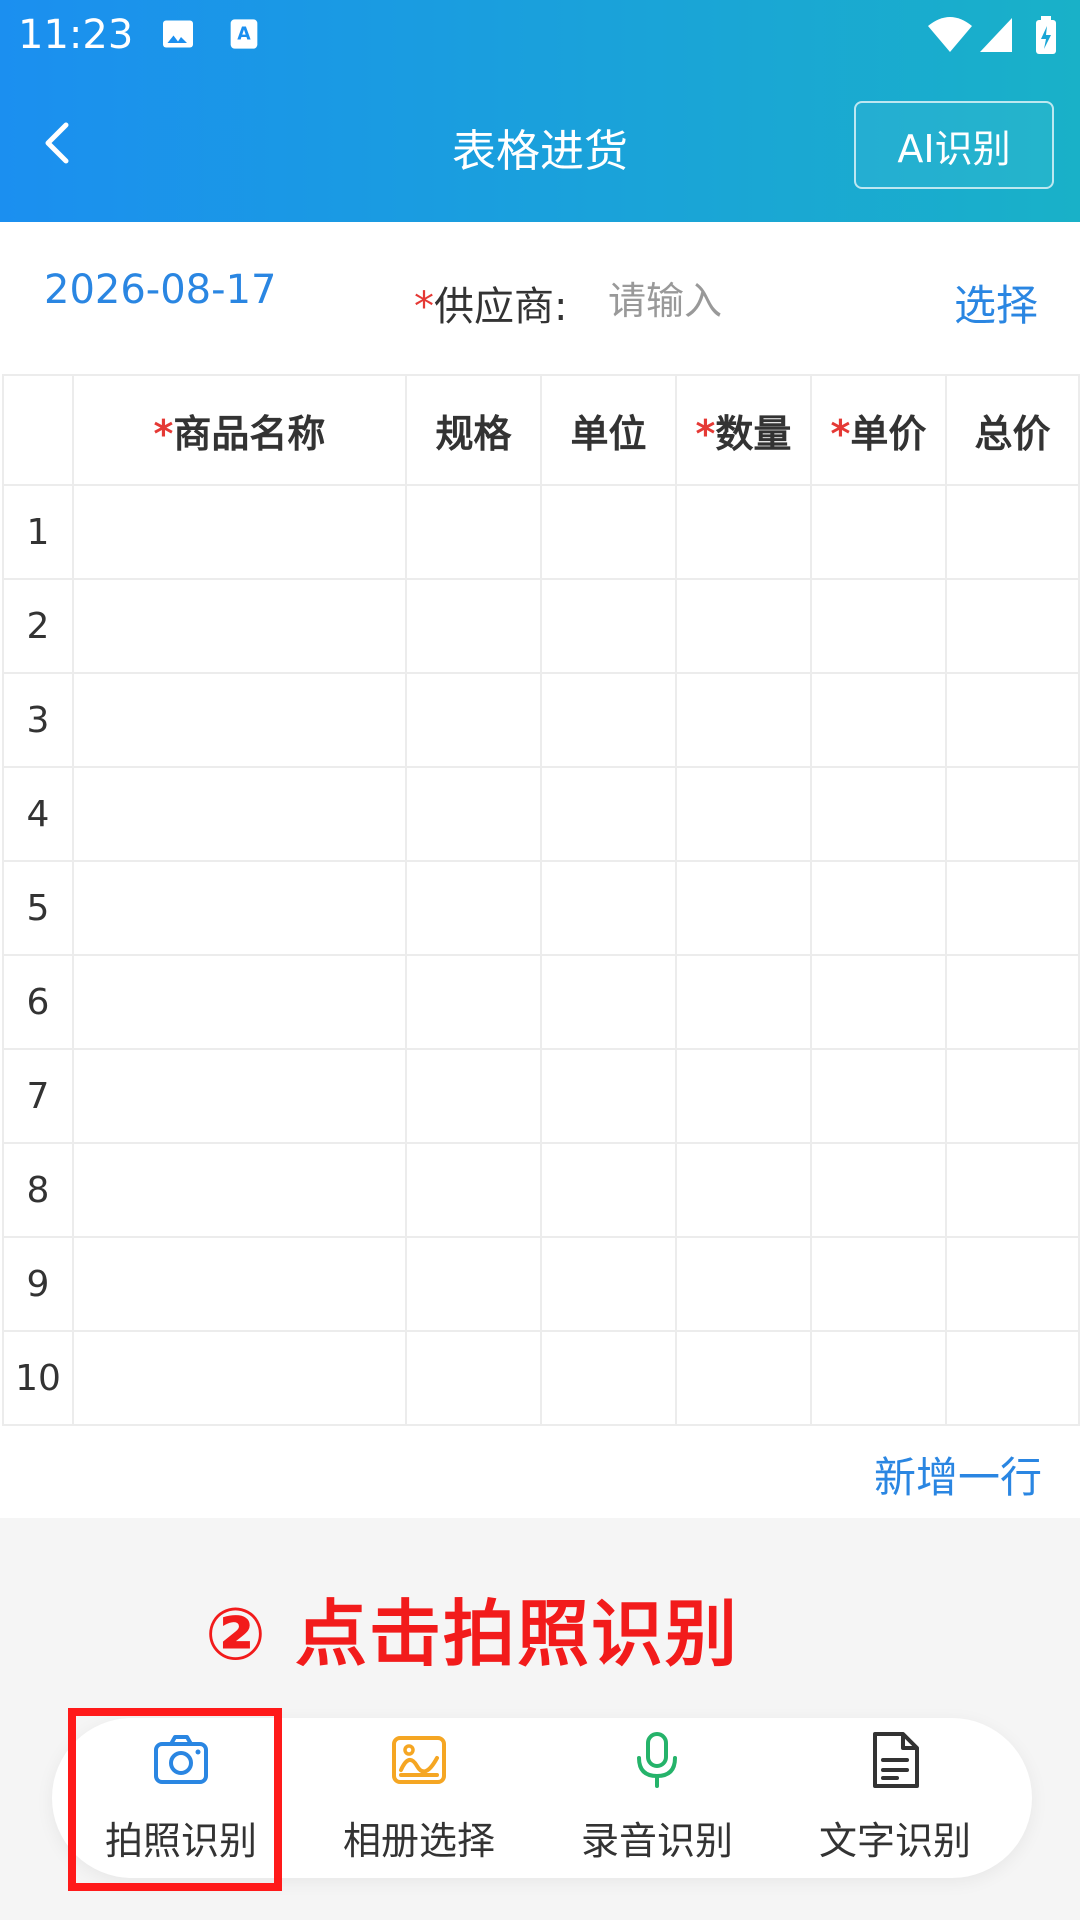 This screenshot has height=1920, width=1080. I want to click on image-notification-icon, so click(178, 34).